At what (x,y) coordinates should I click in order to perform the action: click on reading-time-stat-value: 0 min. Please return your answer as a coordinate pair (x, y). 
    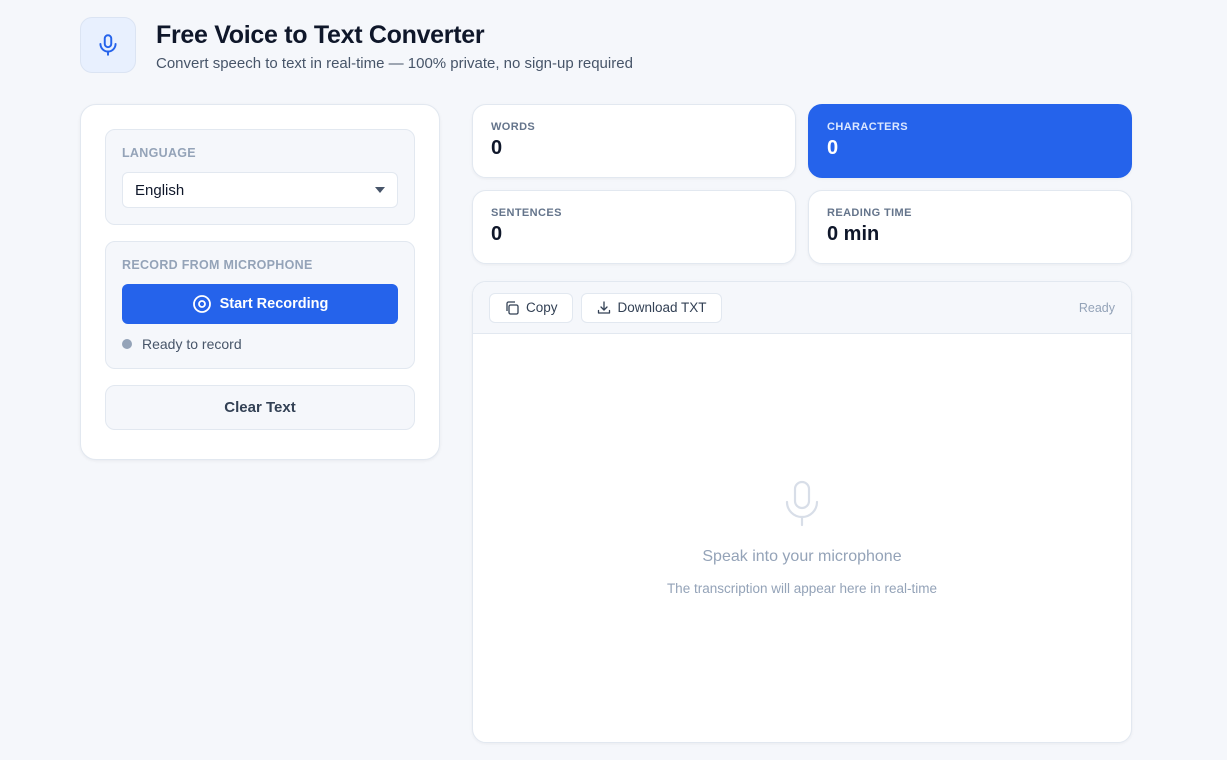
    Looking at the image, I should click on (853, 234).